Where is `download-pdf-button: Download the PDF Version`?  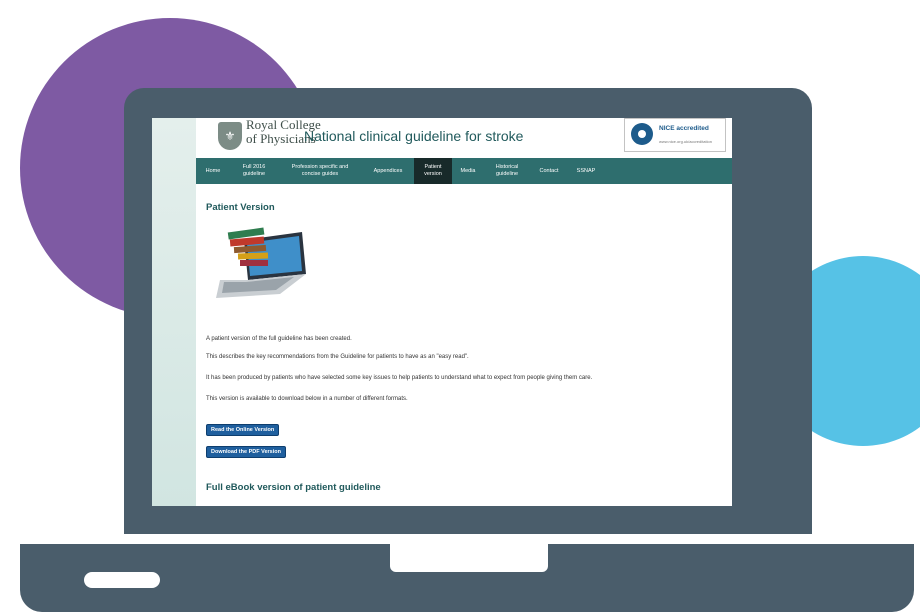
download-pdf-button: Download the PDF Version is located at coordinates (246, 452).